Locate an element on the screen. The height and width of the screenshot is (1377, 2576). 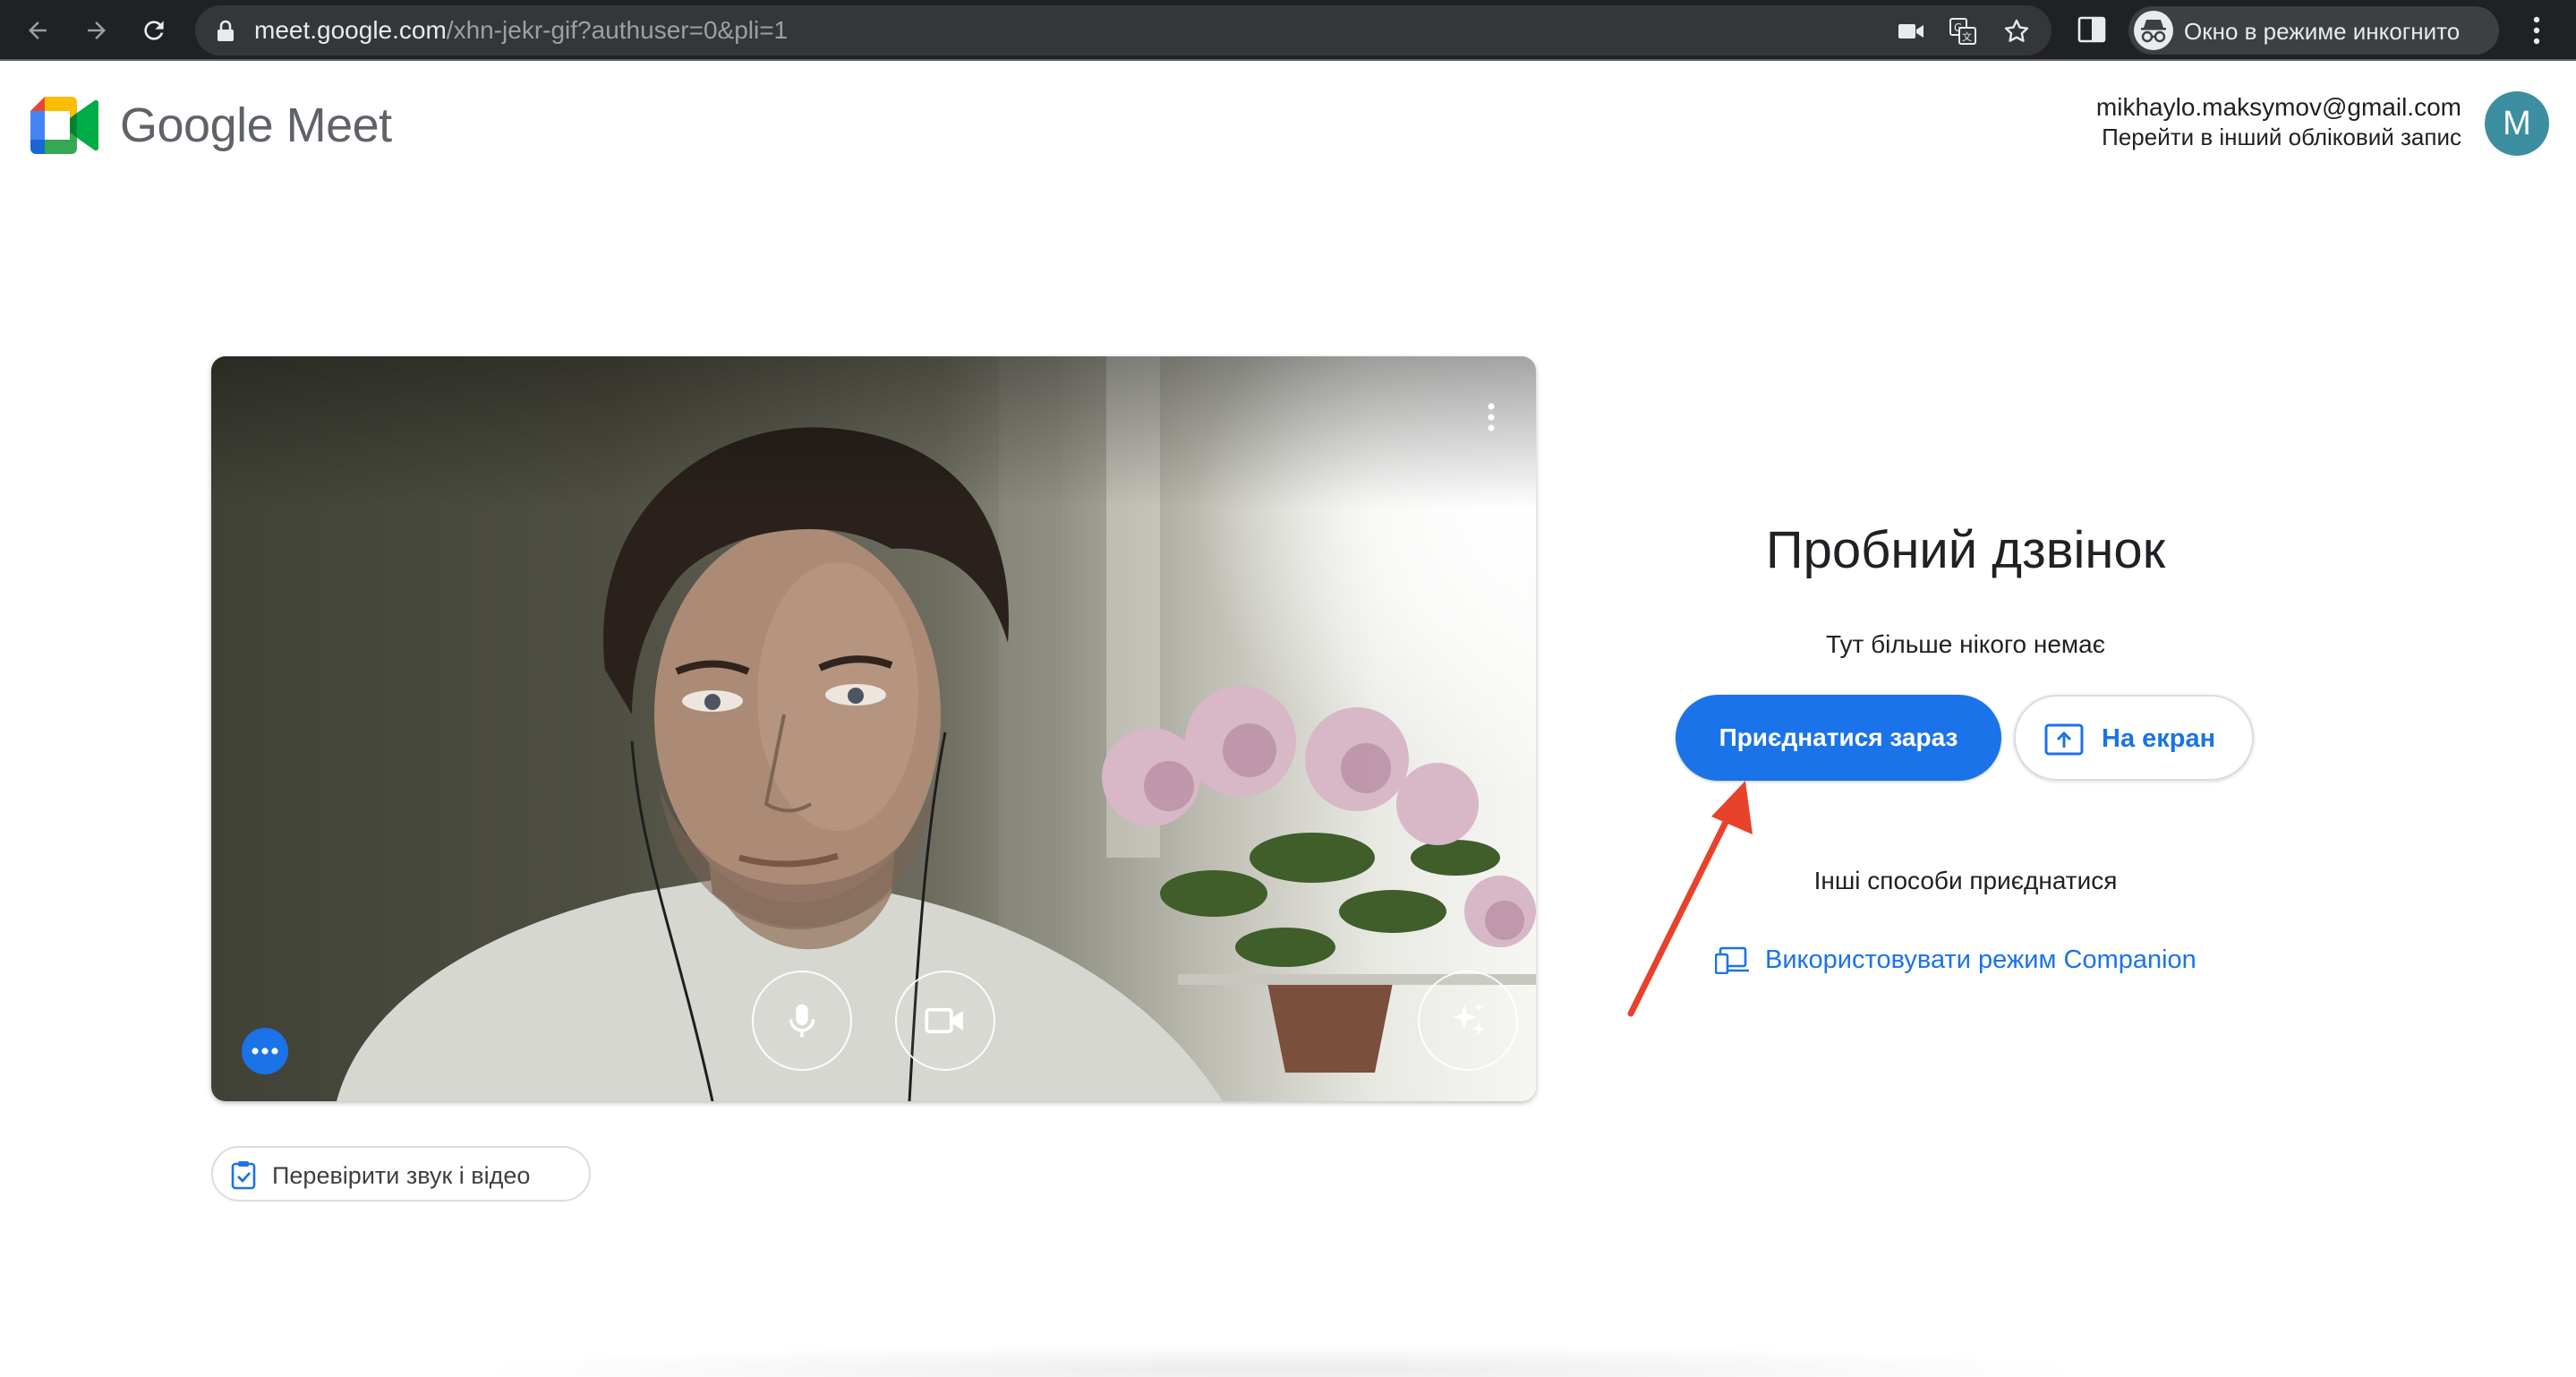
present-button: На екран is located at coordinates (2134, 738).